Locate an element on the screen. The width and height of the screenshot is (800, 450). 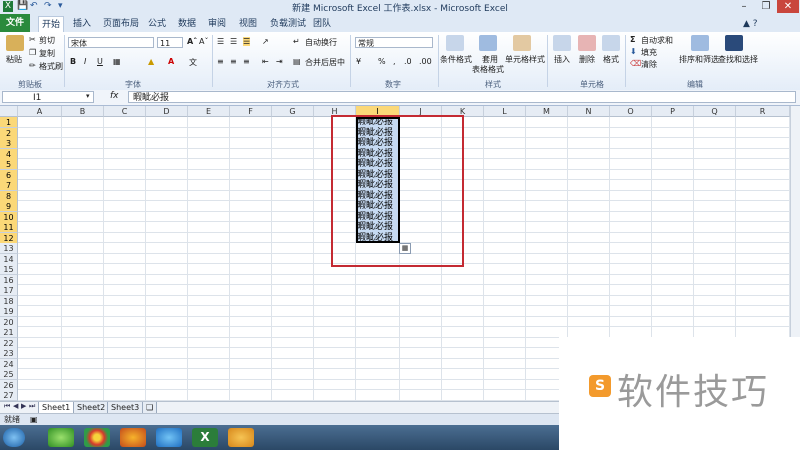
find-select-icon is located at coordinates (734, 43).